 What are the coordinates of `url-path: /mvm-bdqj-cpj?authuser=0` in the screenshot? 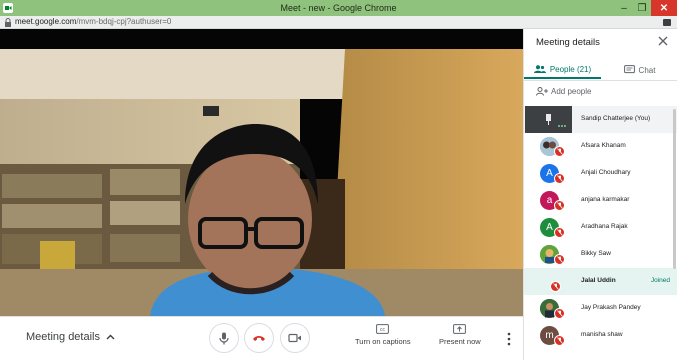 It's located at (124, 21).